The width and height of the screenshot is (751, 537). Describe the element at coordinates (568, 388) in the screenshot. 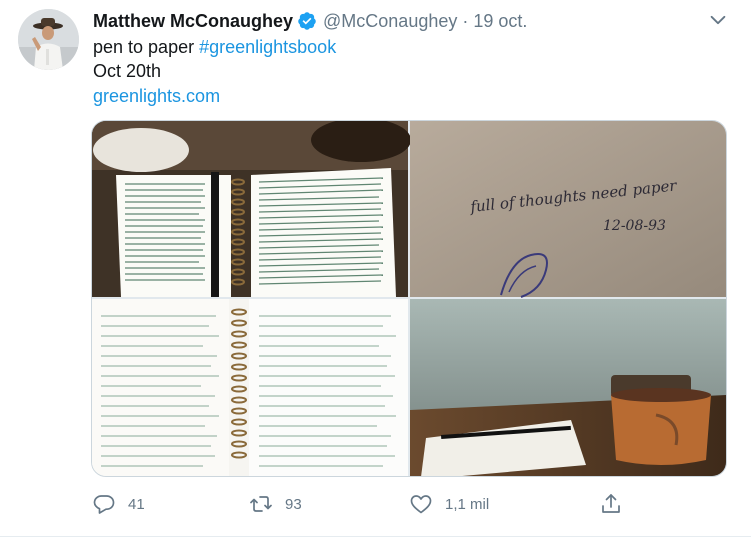

I see `media-photo-coffee-desk` at that location.